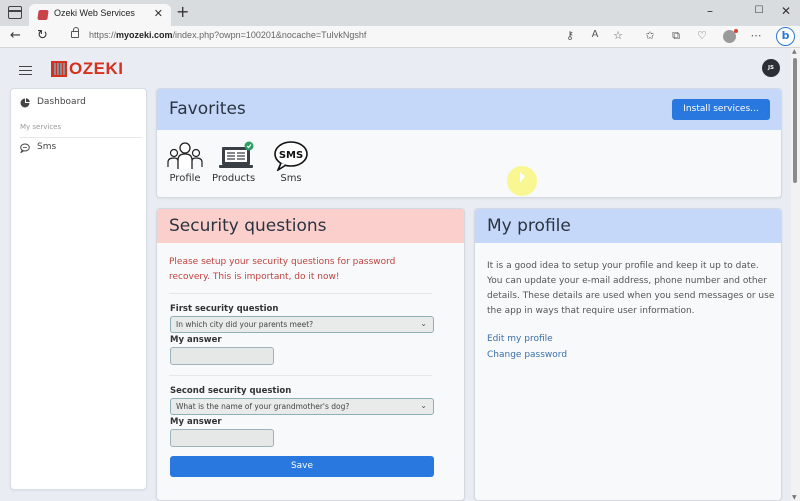 The image size is (800, 501). I want to click on back-icon: ←, so click(15, 35).